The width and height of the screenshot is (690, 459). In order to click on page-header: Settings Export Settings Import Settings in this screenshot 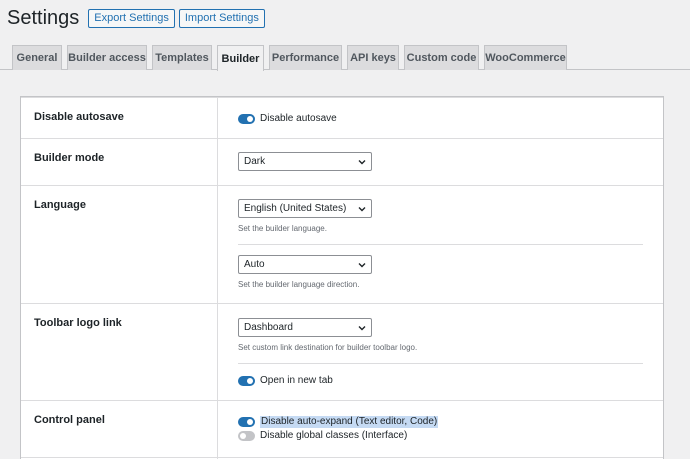, I will do `click(138, 18)`.